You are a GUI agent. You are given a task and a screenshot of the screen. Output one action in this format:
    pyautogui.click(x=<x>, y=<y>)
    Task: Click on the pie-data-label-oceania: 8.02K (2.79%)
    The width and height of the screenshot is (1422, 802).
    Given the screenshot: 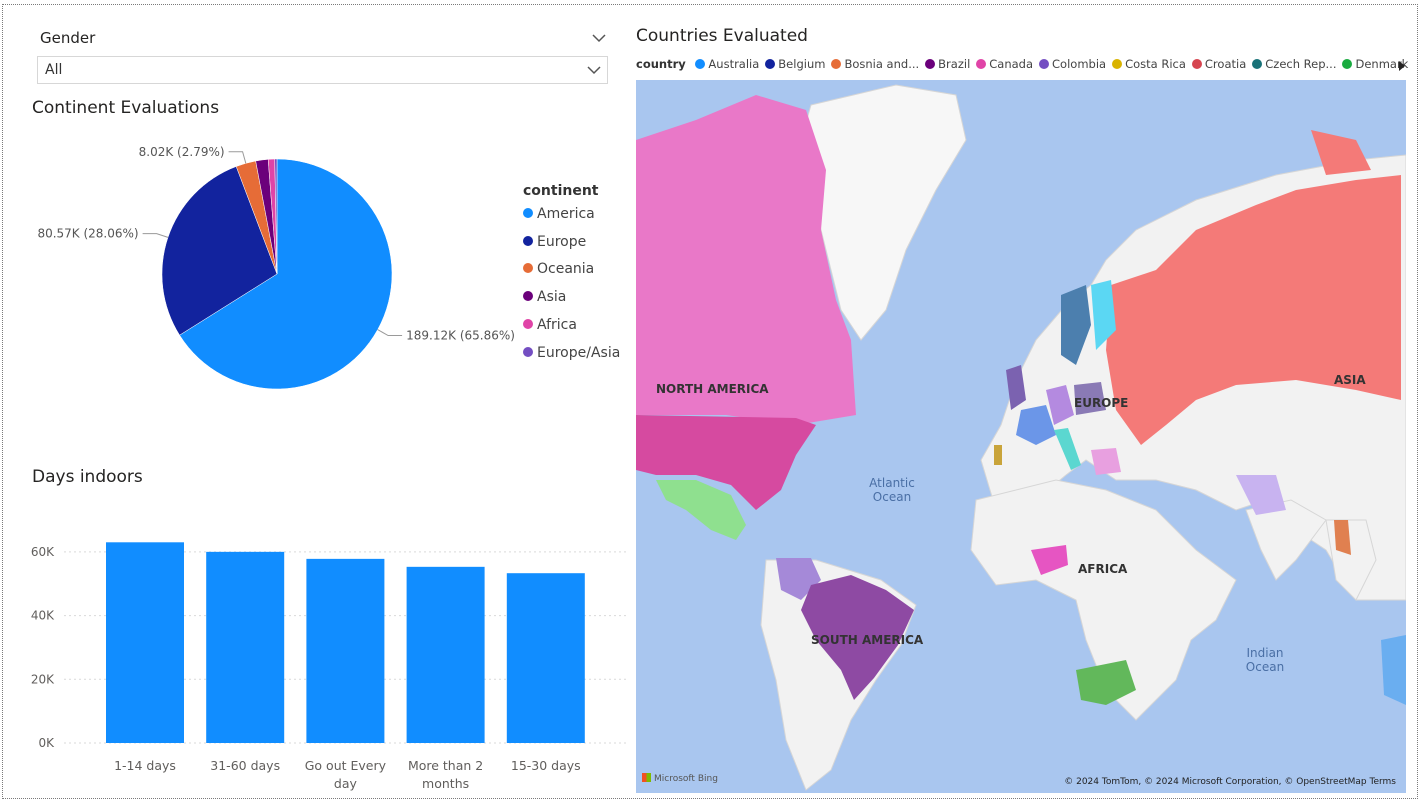 What is the action you would take?
    pyautogui.click(x=182, y=152)
    